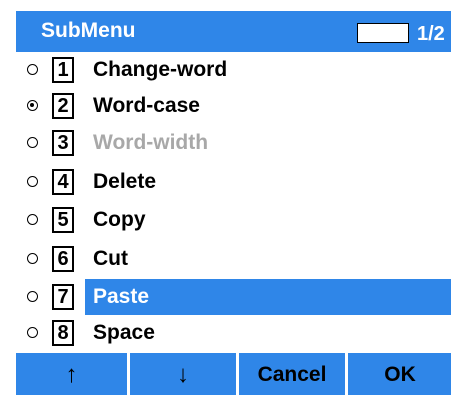  Describe the element at coordinates (63, 259) in the screenshot. I see `item-number: 6` at that location.